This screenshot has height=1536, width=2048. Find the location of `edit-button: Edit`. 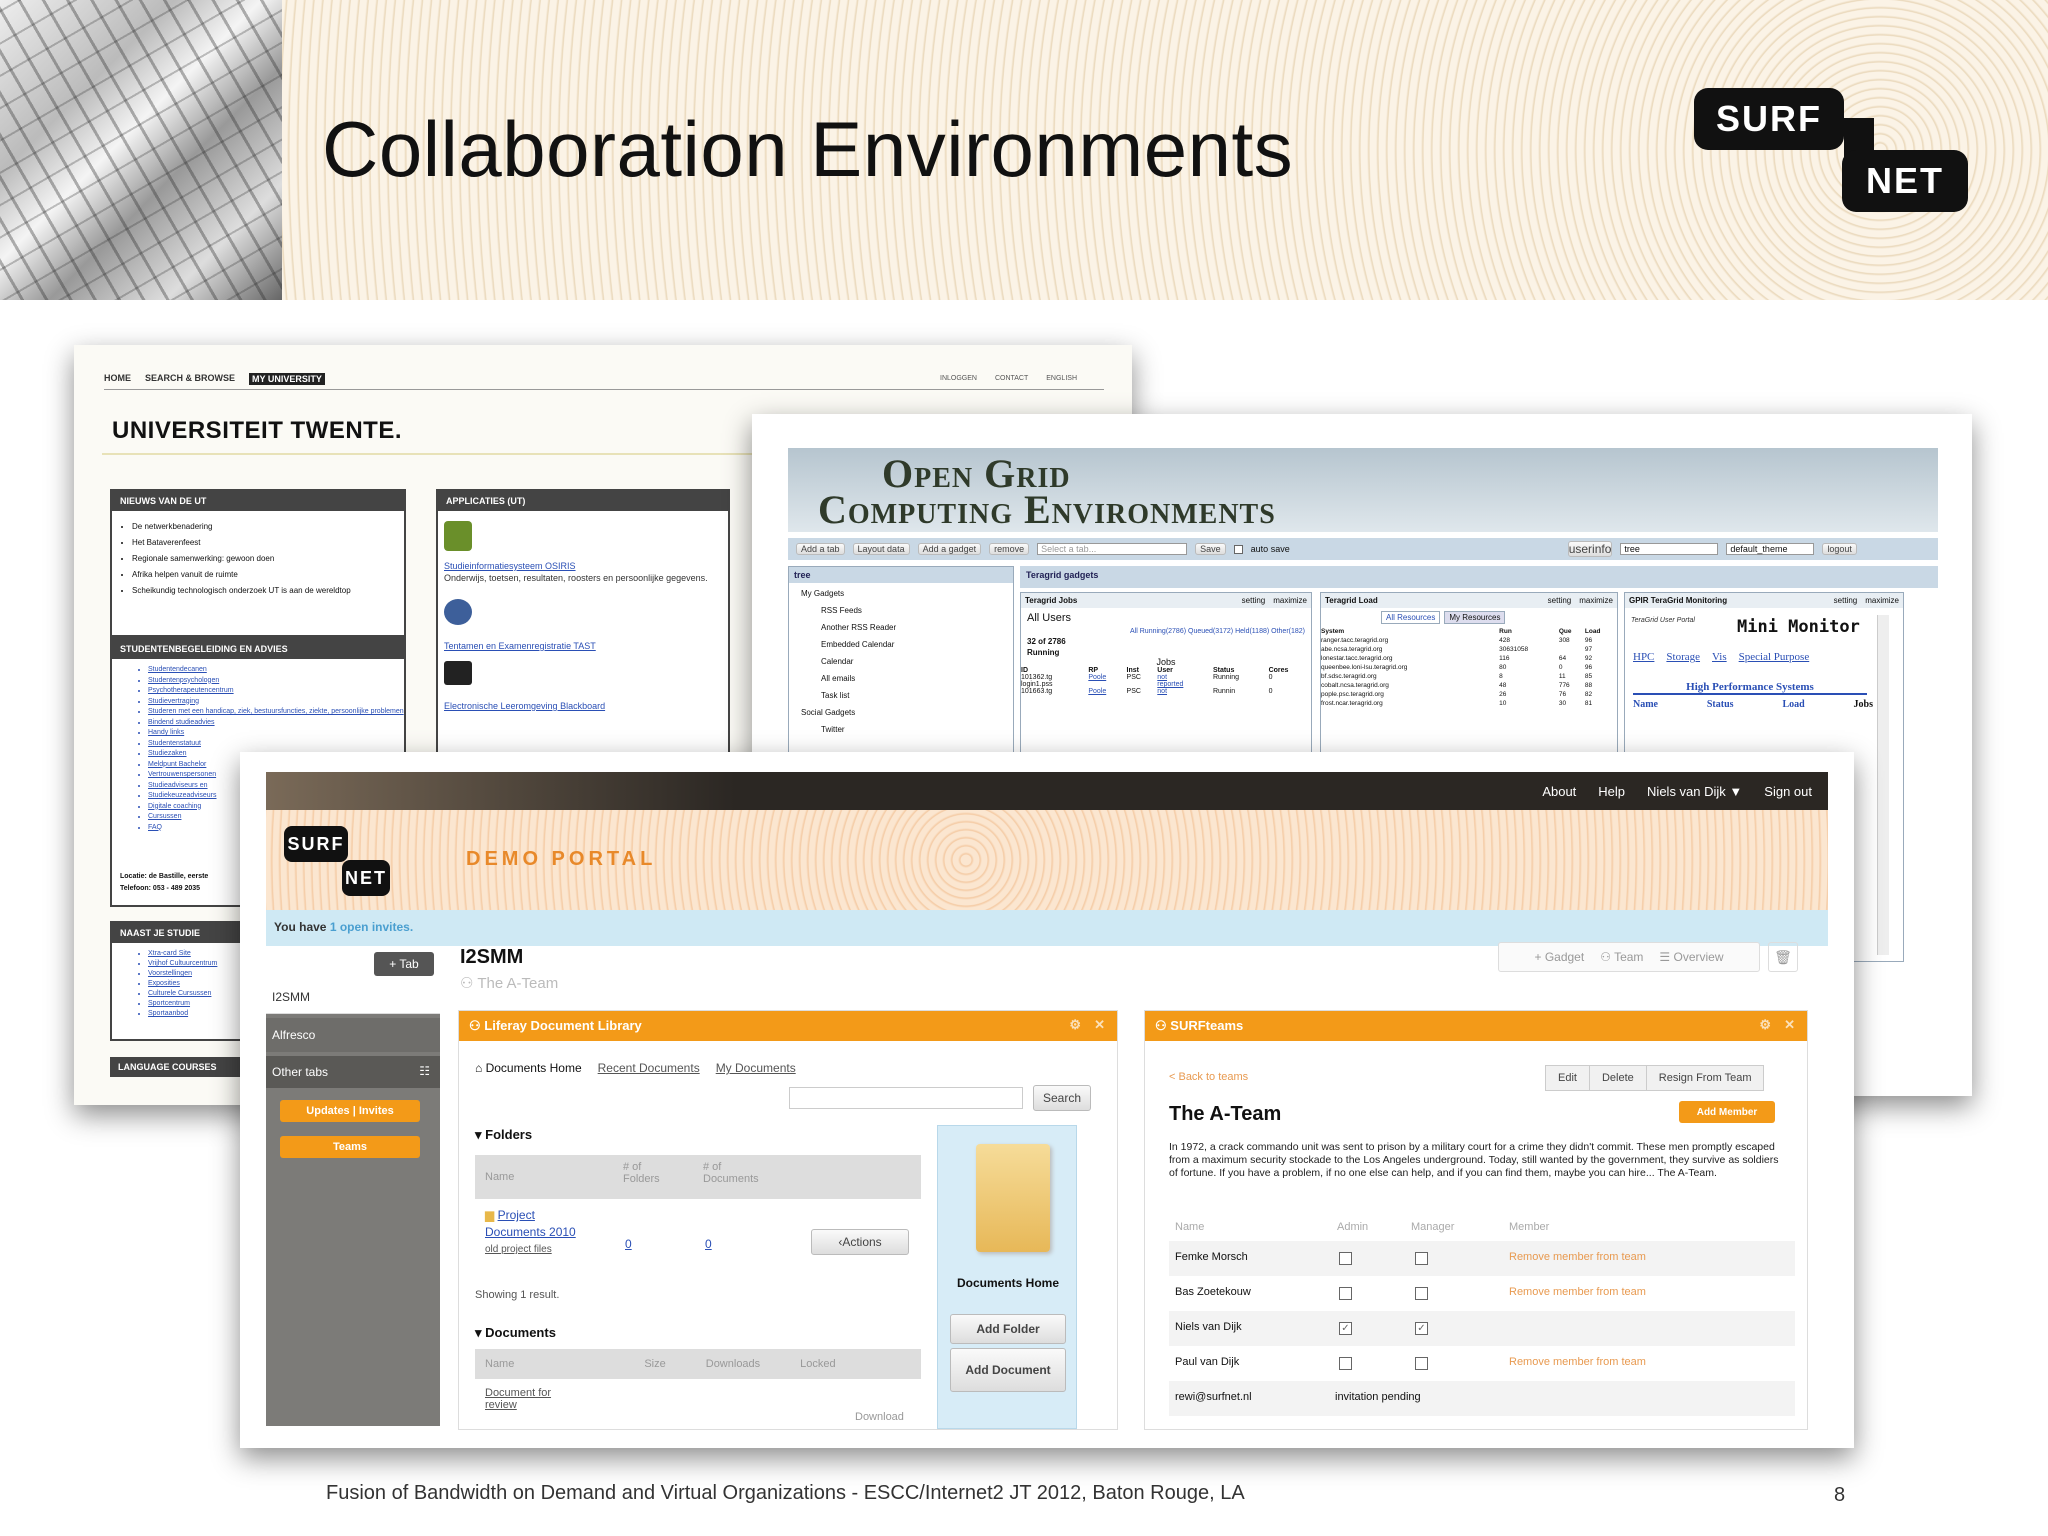

edit-button: Edit is located at coordinates (1568, 1078).